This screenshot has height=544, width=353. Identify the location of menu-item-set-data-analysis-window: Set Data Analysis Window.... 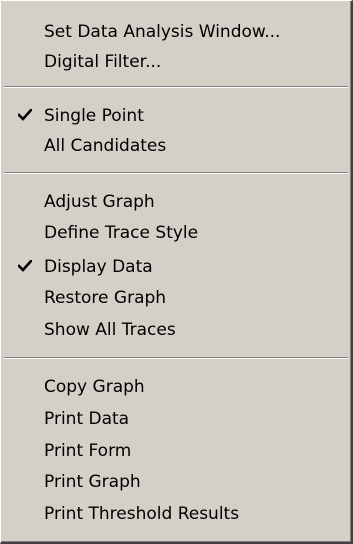
(175, 32).